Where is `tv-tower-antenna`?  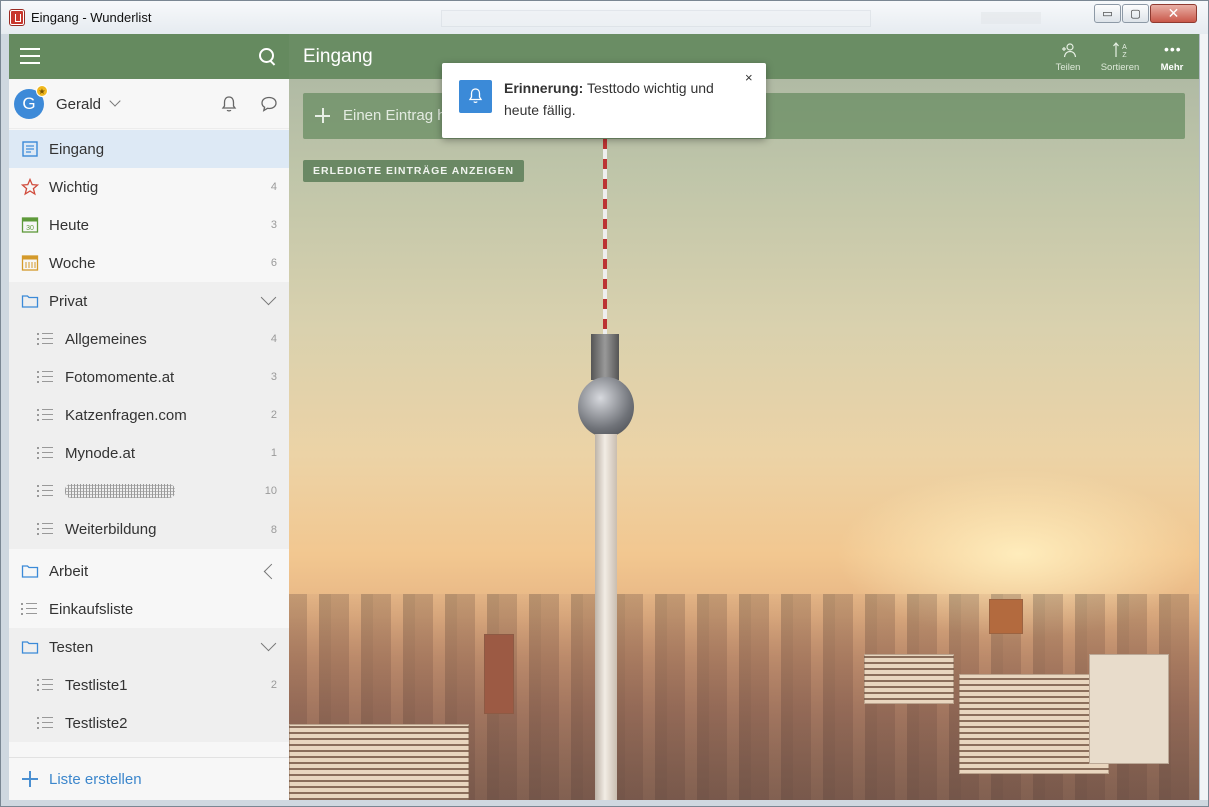 tv-tower-antenna is located at coordinates (605, 239).